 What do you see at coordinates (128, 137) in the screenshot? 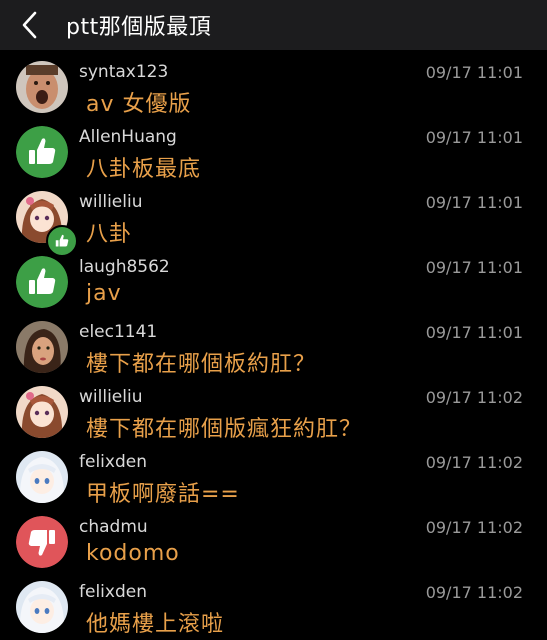
I see `username: AllenHuang` at bounding box center [128, 137].